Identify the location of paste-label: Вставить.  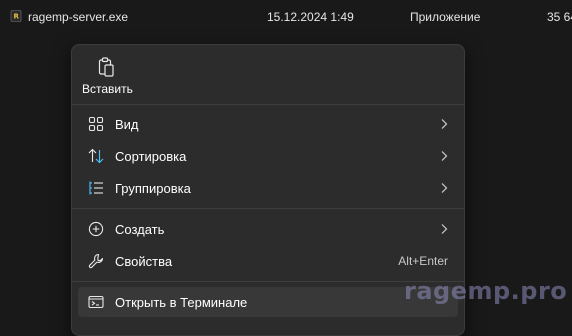
(107, 89).